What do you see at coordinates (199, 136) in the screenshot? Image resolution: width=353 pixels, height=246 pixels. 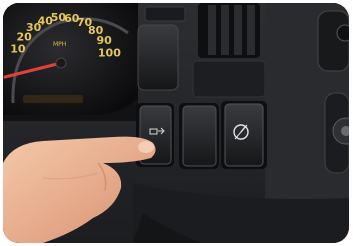 I see `blank-switch-lower` at bounding box center [199, 136].